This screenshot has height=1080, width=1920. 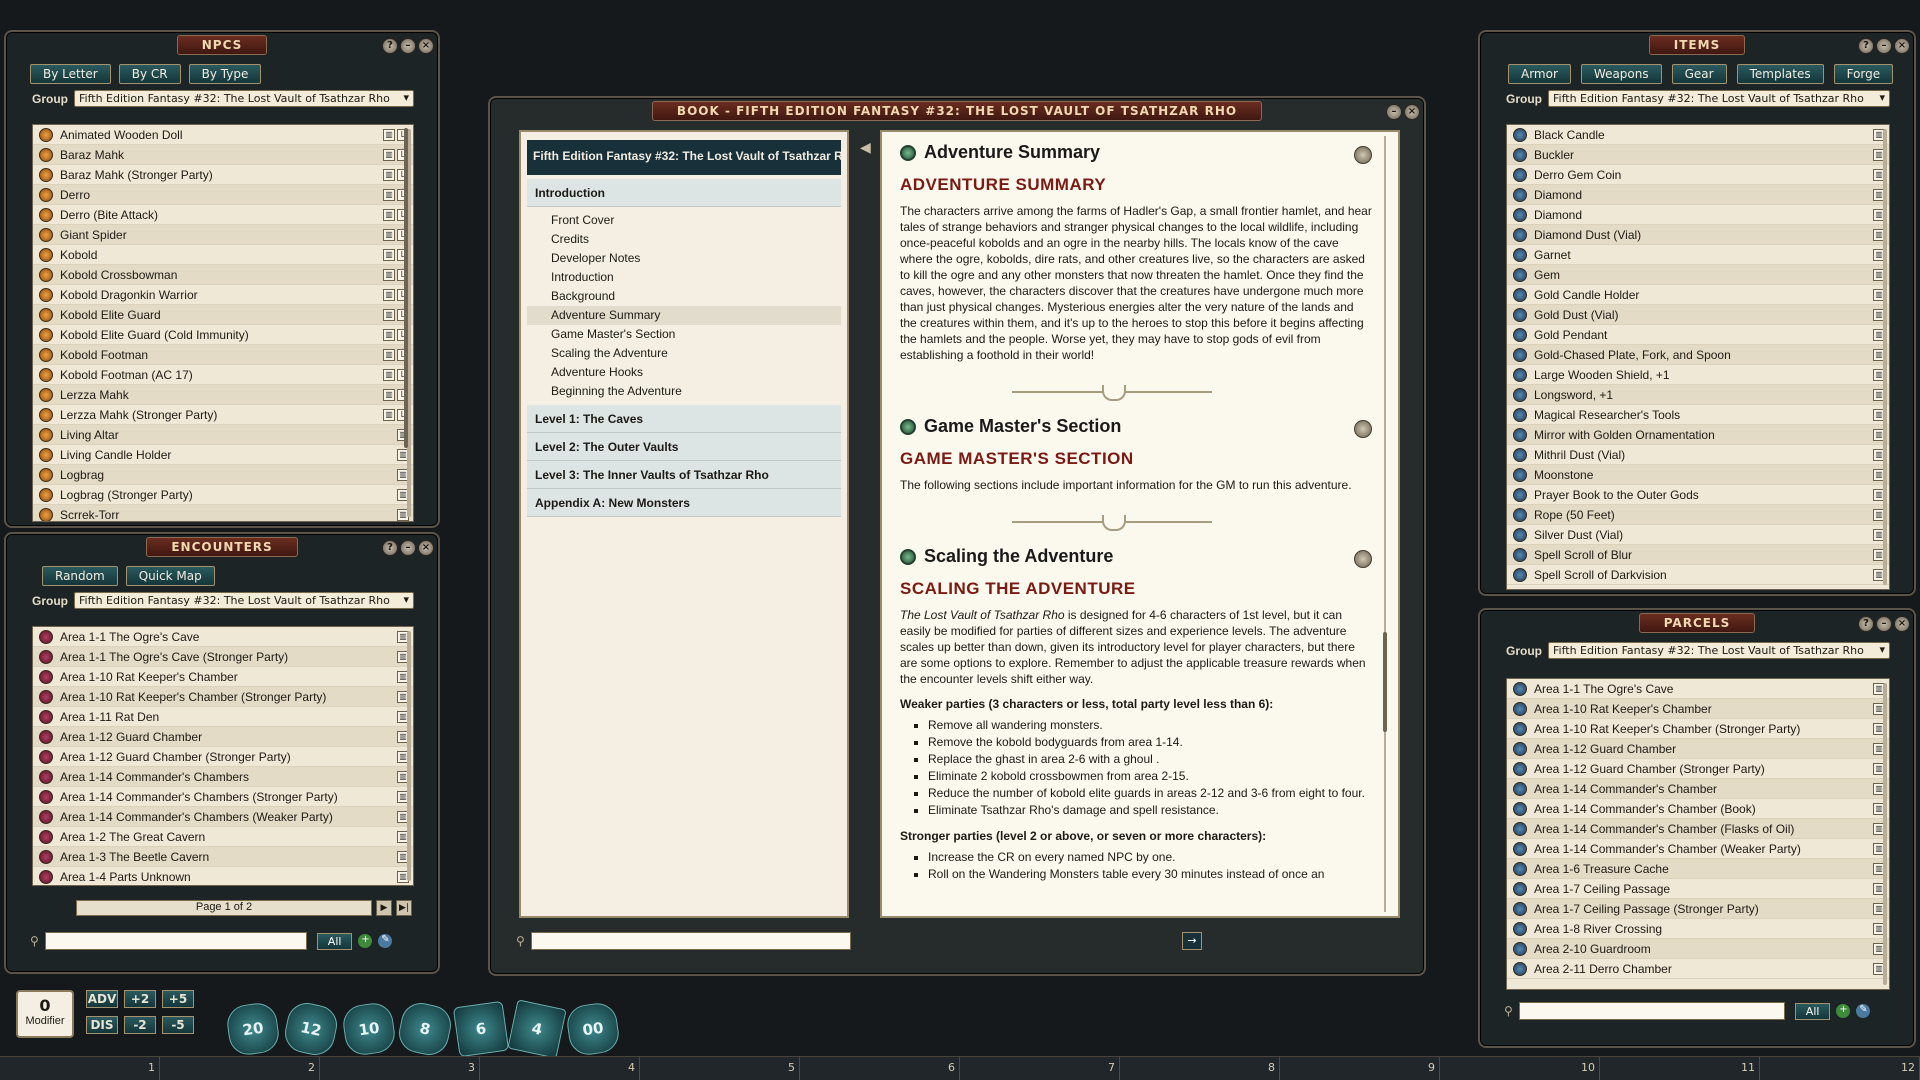 What do you see at coordinates (240, 1068) in the screenshot?
I see `hotkey-slot: 2` at bounding box center [240, 1068].